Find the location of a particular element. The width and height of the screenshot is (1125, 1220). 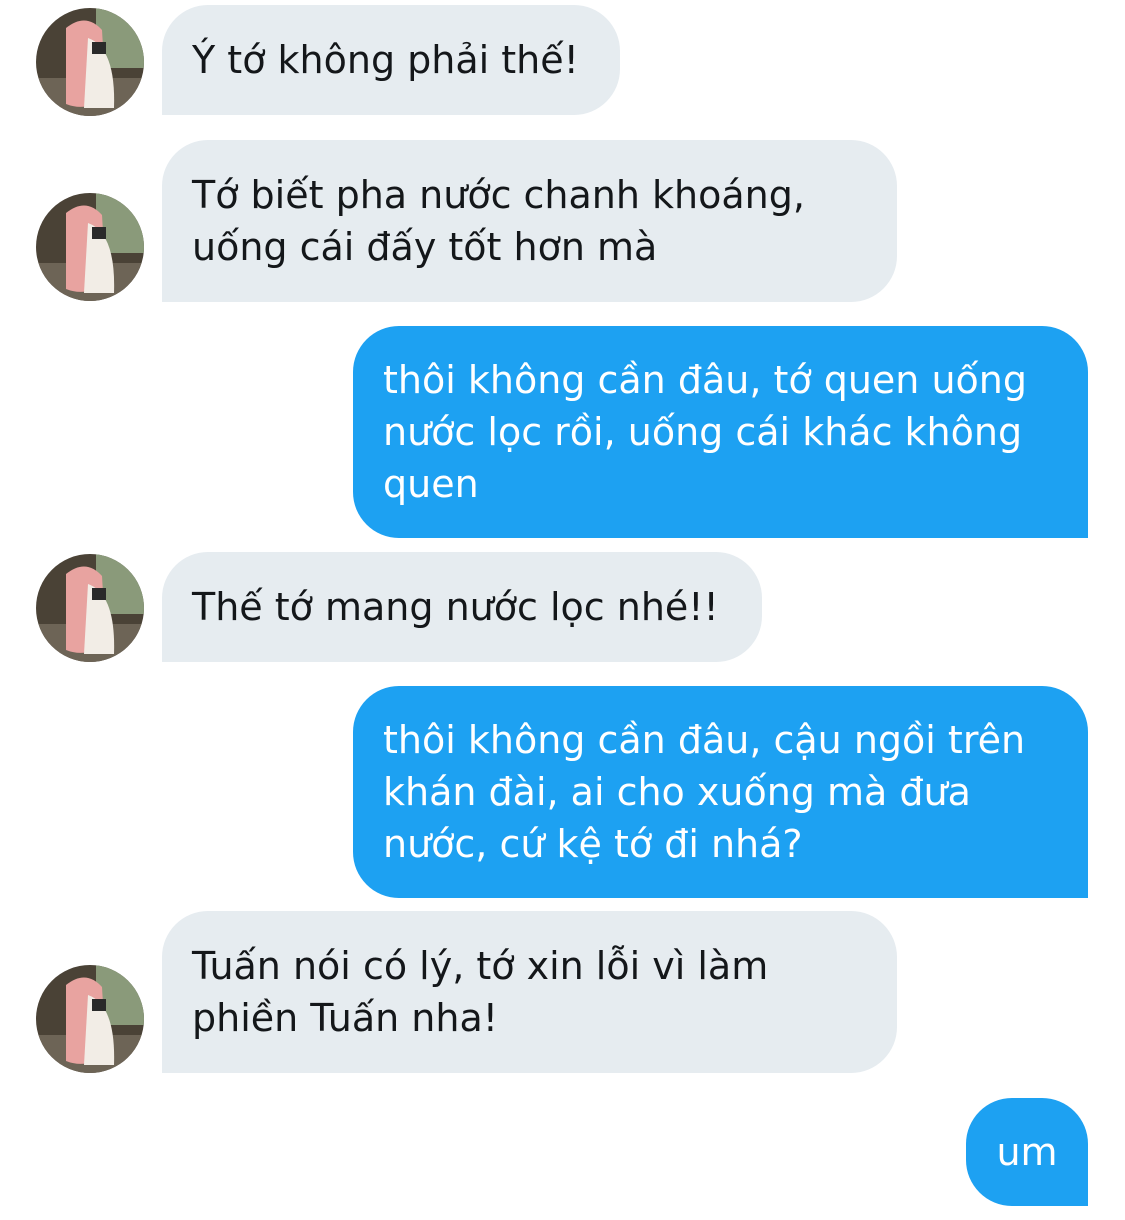

incoming-message-bubble: Thế tớ mang nước lọc nhé!! is located at coordinates (462, 607).